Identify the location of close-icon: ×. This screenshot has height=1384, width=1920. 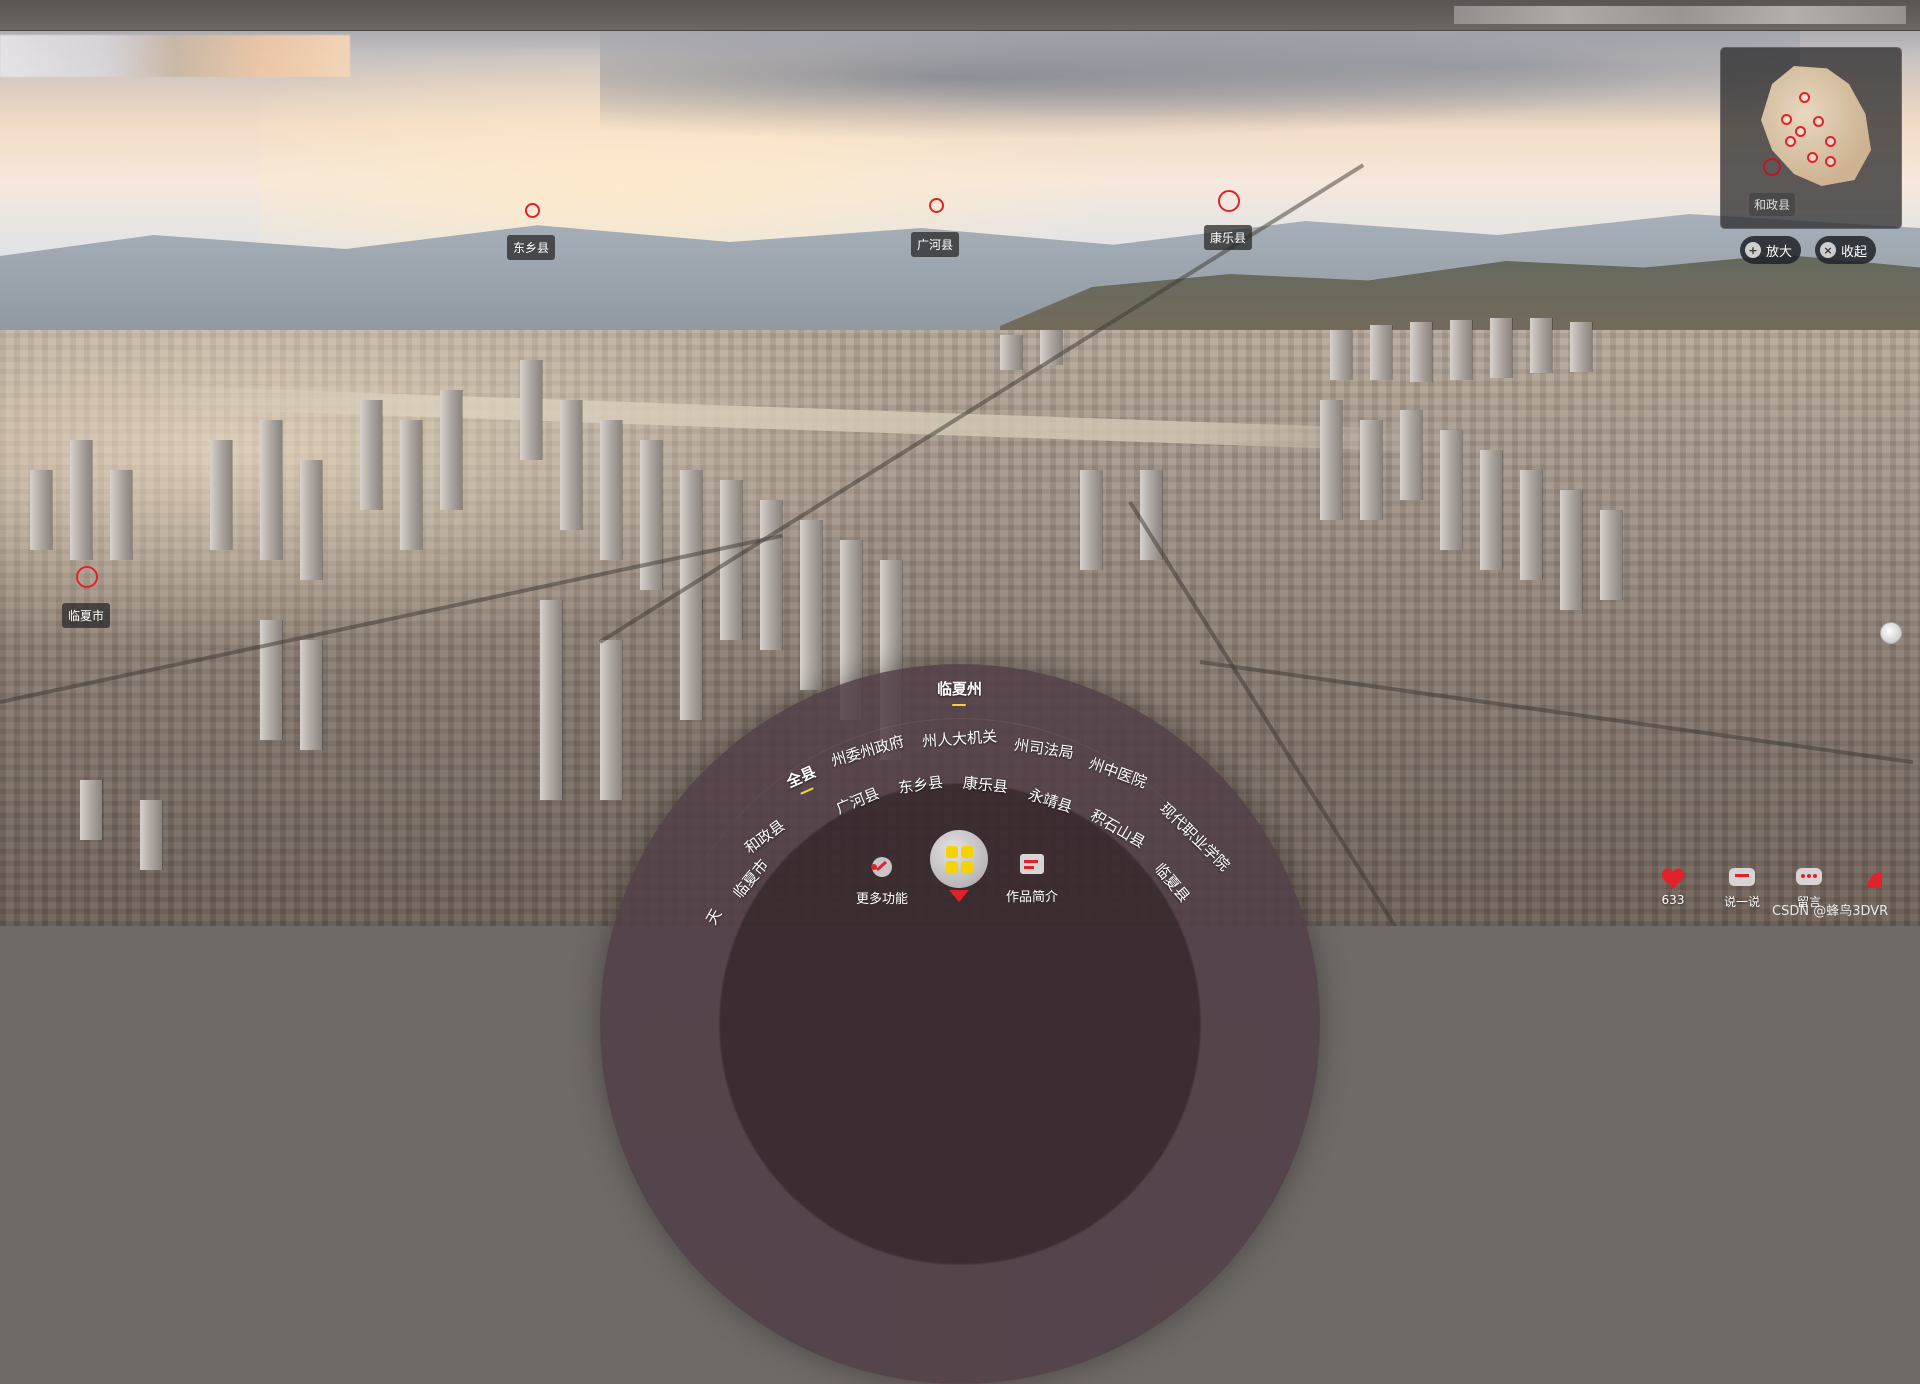
(1828, 250).